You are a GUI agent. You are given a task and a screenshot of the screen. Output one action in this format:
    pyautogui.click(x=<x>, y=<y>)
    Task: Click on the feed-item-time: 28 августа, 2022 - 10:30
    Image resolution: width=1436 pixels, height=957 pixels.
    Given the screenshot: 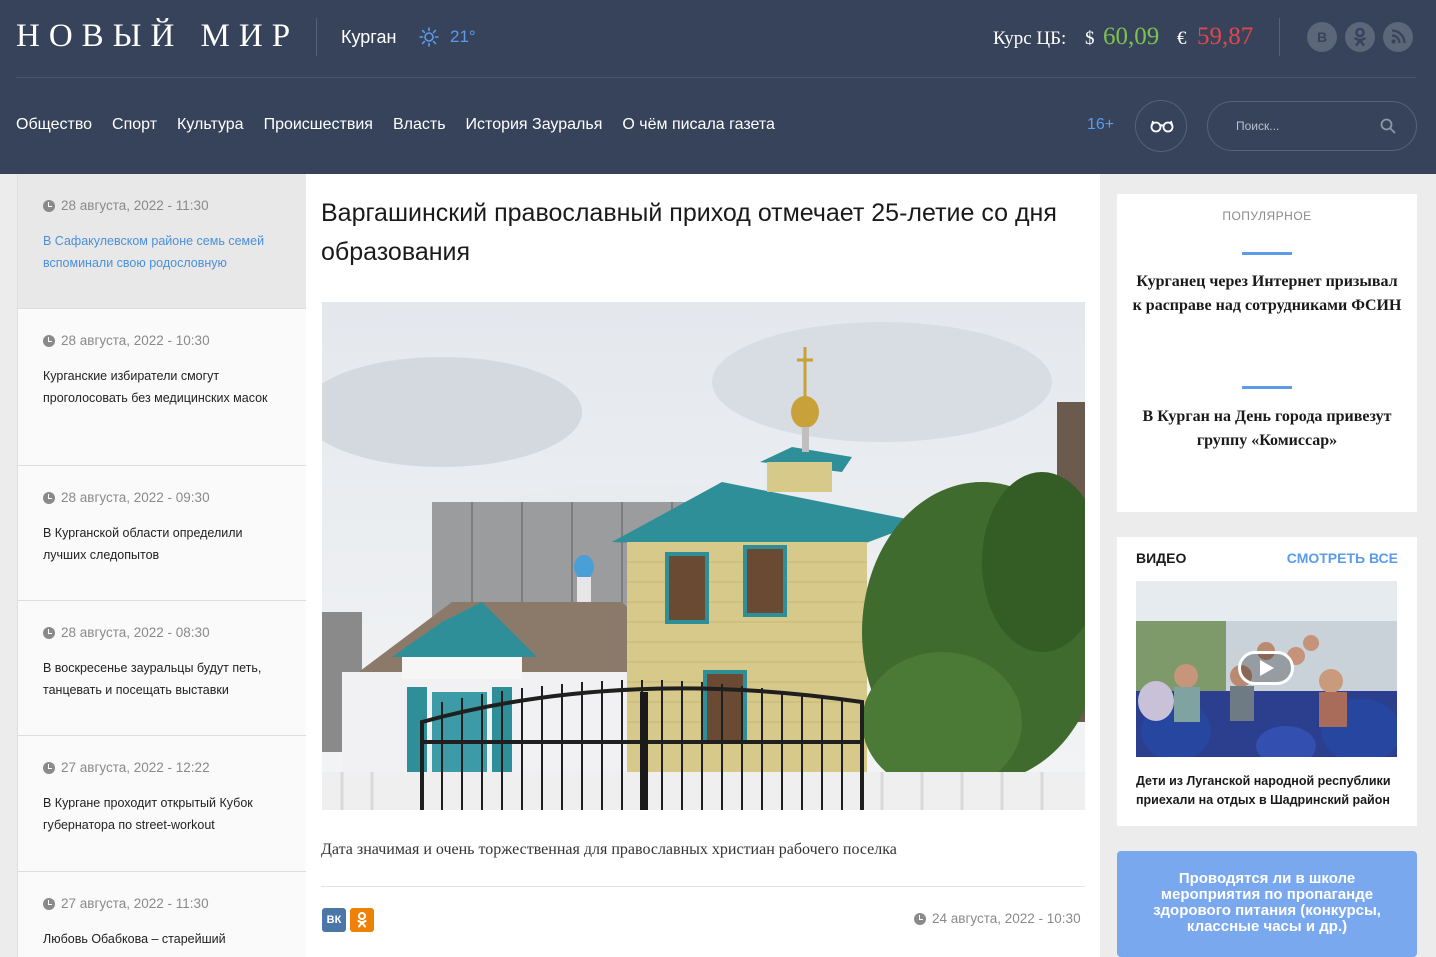 What is the action you would take?
    pyautogui.click(x=126, y=340)
    